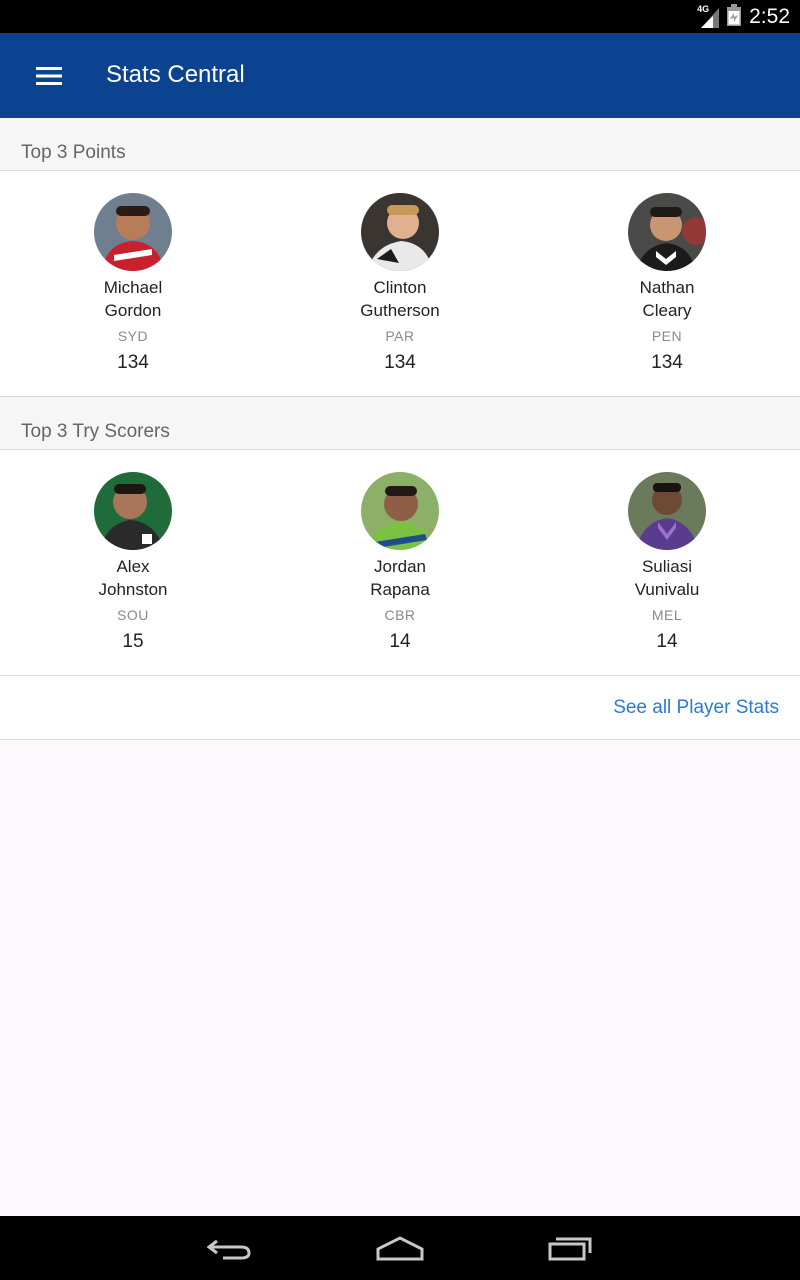 Image resolution: width=800 pixels, height=1280 pixels. What do you see at coordinates (95, 431) in the screenshot?
I see `section-title: Top 3 Try Scorers` at bounding box center [95, 431].